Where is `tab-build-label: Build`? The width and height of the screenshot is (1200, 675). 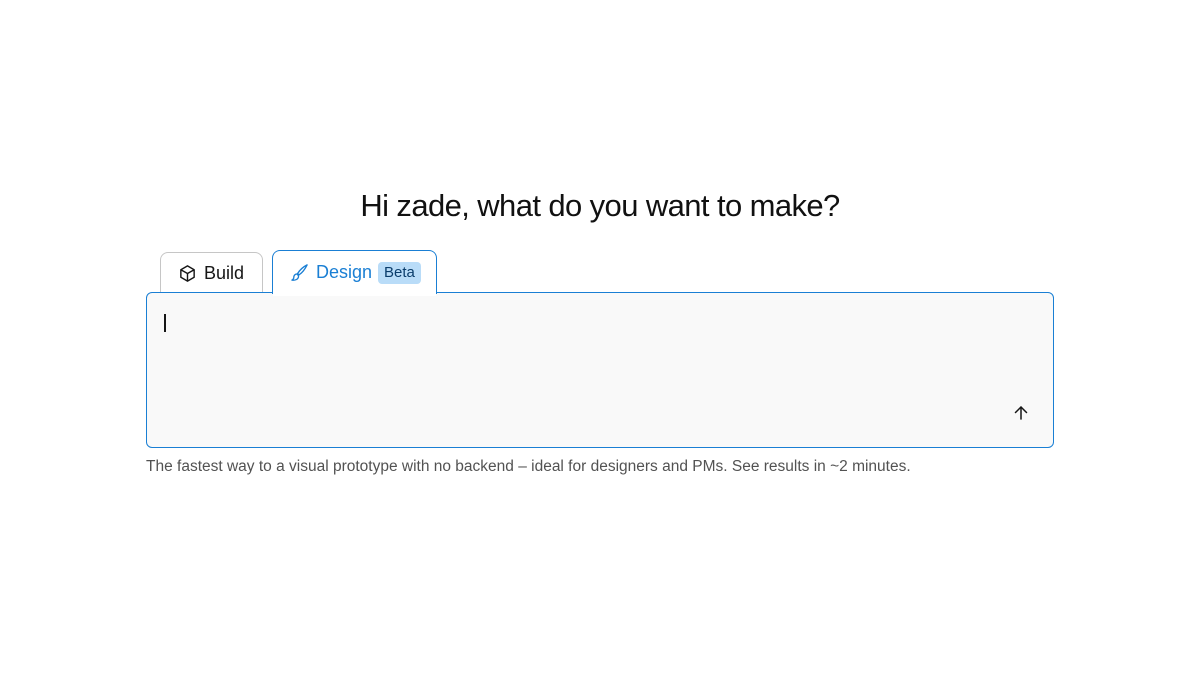
tab-build-label: Build is located at coordinates (224, 273).